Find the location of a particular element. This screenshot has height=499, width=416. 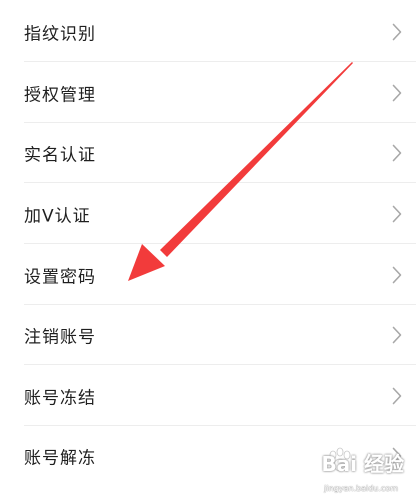

settings-item-label: 账号解冻 is located at coordinates (60, 458).